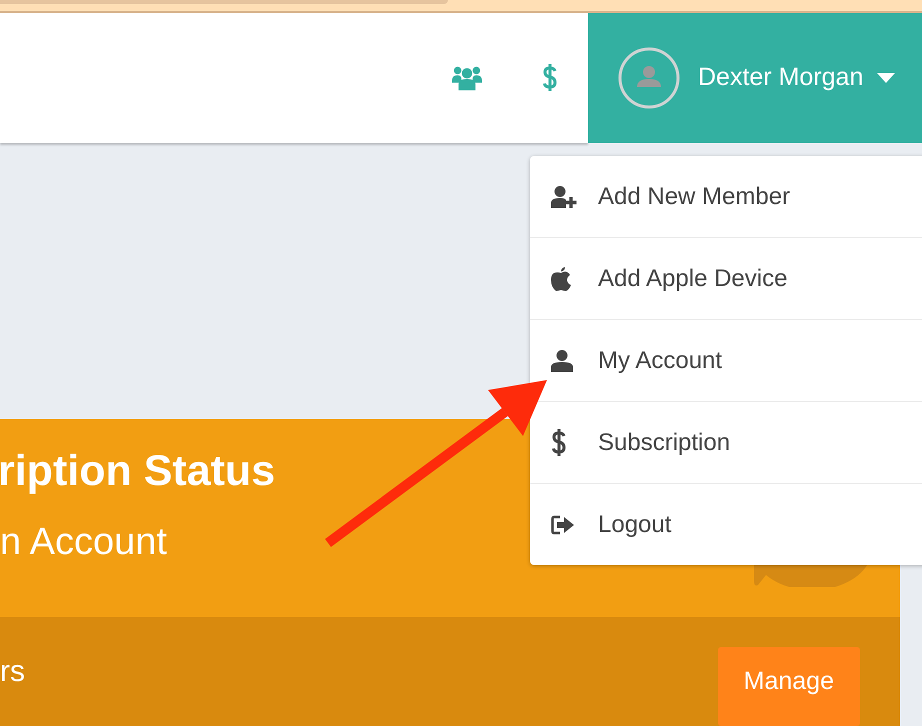 Image resolution: width=922 pixels, height=726 pixels. Describe the element at coordinates (12, 672) in the screenshot. I see `footer-text: rs` at that location.